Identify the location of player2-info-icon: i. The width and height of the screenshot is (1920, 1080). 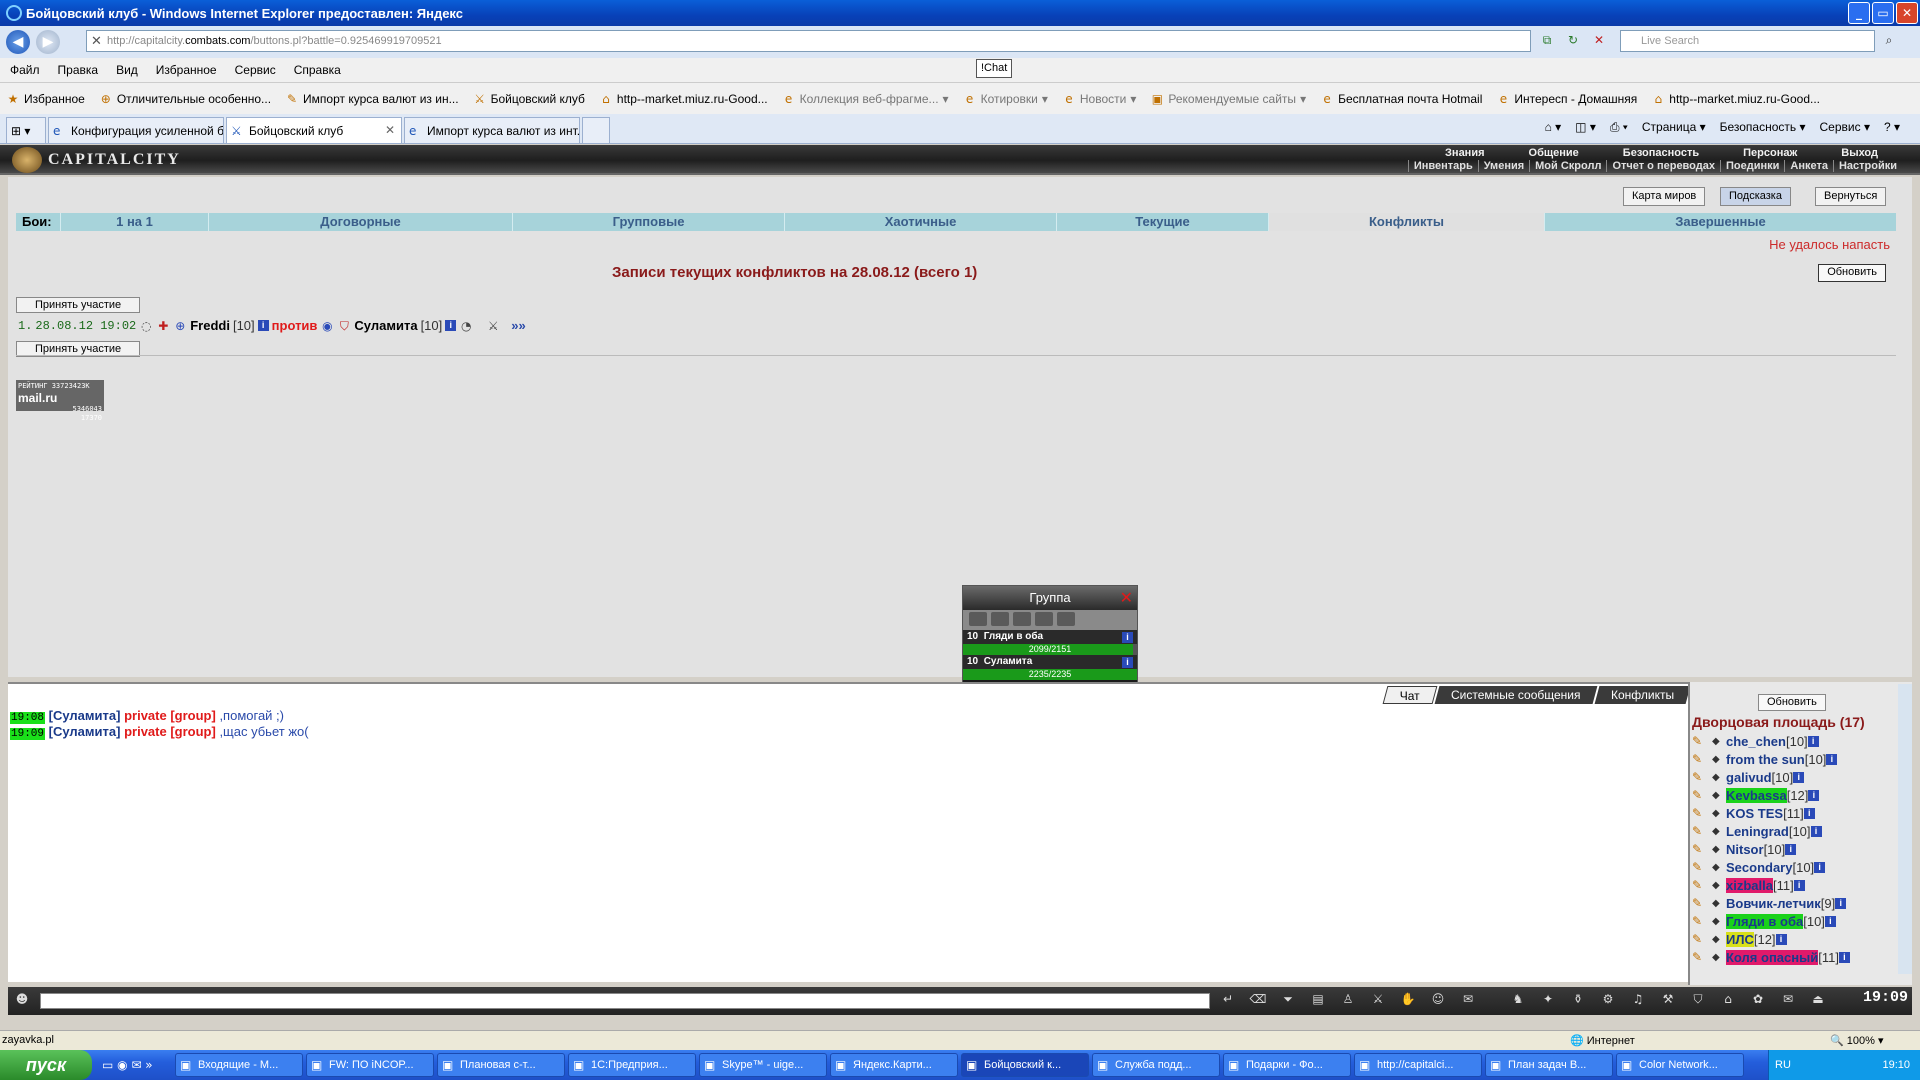
(451, 325).